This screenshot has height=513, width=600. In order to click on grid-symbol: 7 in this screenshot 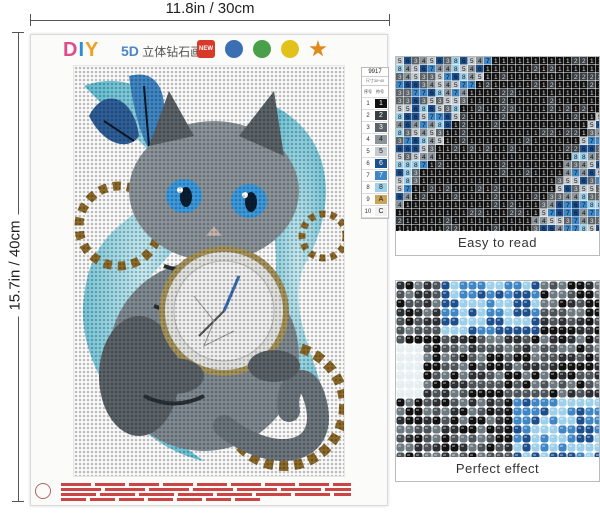, I will do `click(456, 93)`.